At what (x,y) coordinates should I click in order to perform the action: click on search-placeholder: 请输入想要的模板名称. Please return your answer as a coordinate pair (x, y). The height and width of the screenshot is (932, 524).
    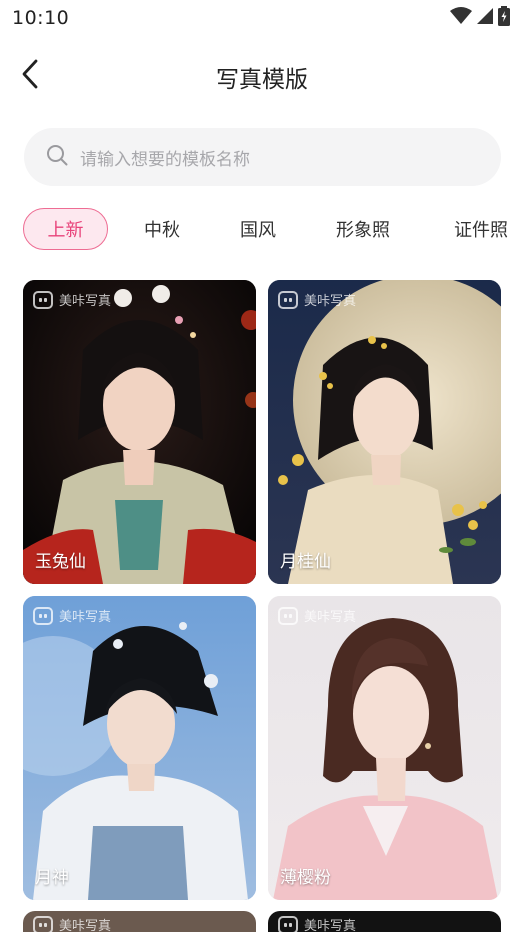
    Looking at the image, I should click on (165, 159).